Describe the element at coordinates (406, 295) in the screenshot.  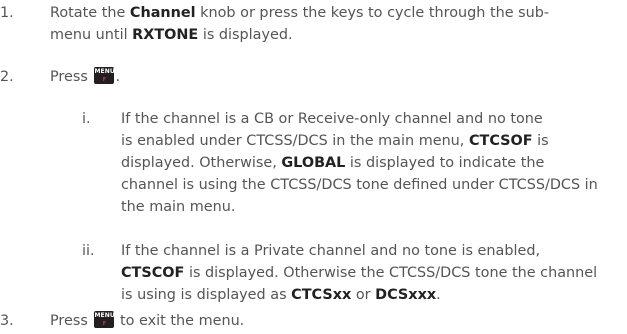
I see `dcsxxx-term: DCSxxx` at that location.